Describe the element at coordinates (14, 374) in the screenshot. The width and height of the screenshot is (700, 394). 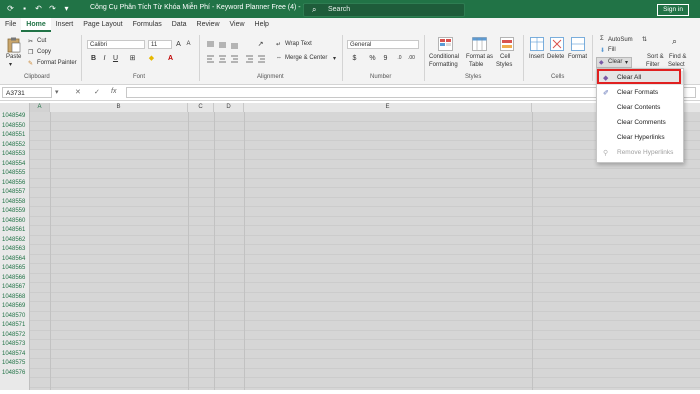
I see `row-header: 1048576` at that location.